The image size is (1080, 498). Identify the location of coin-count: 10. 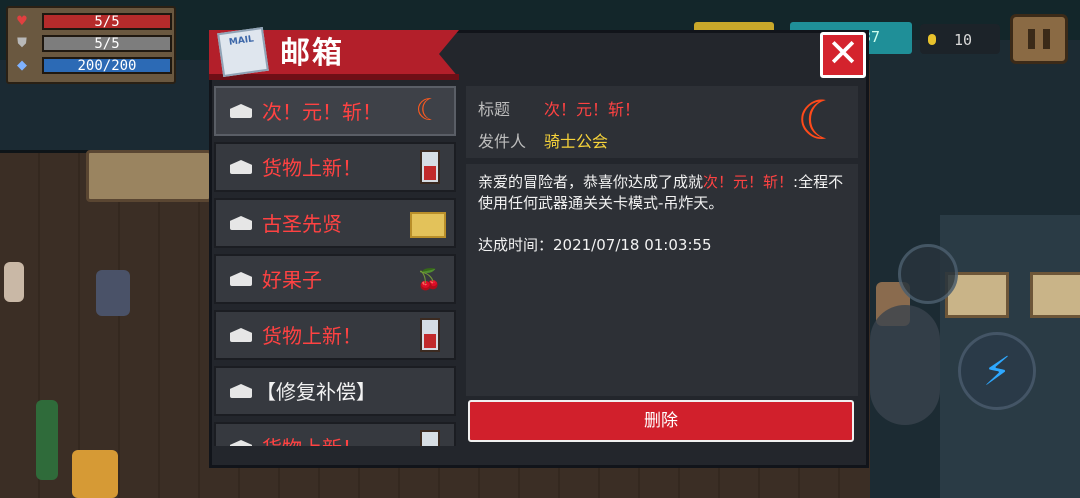
(963, 40).